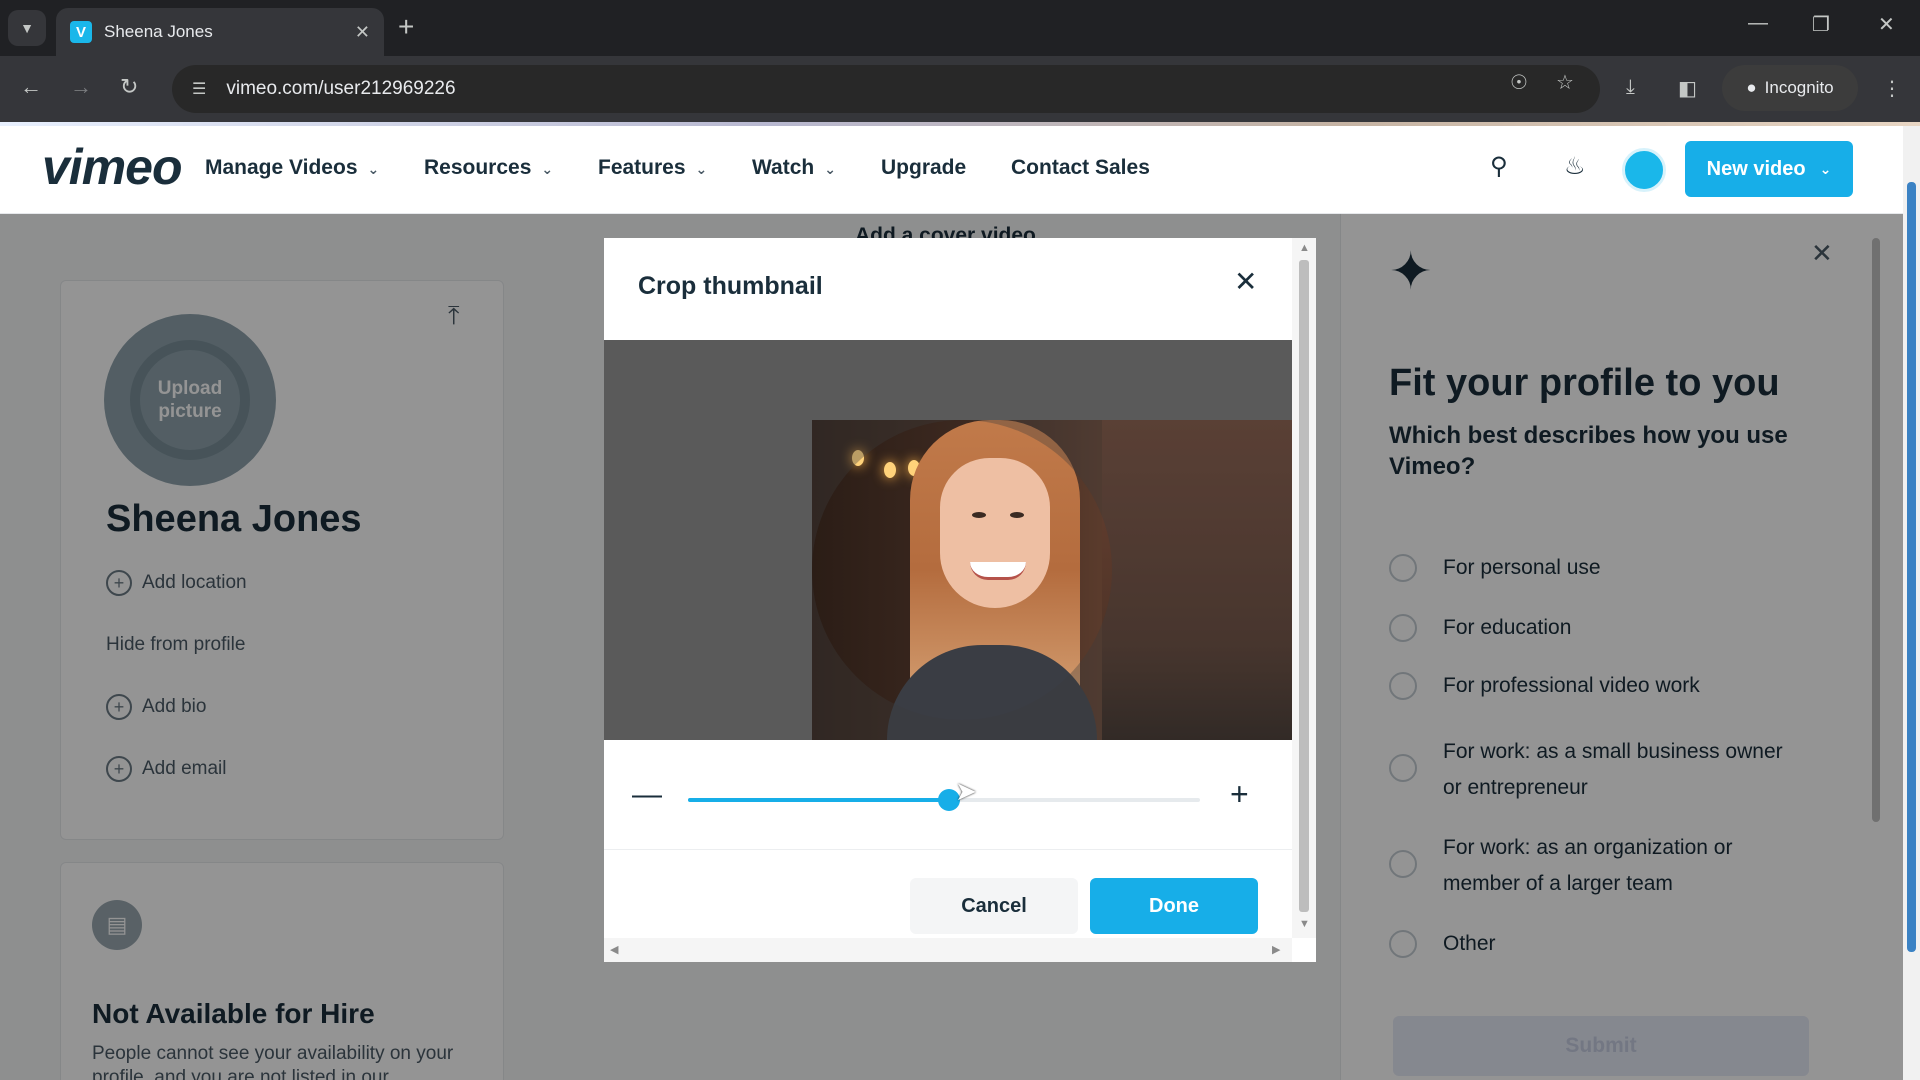 Image resolution: width=1920 pixels, height=1080 pixels. I want to click on page-scrollbar, so click(1911, 603).